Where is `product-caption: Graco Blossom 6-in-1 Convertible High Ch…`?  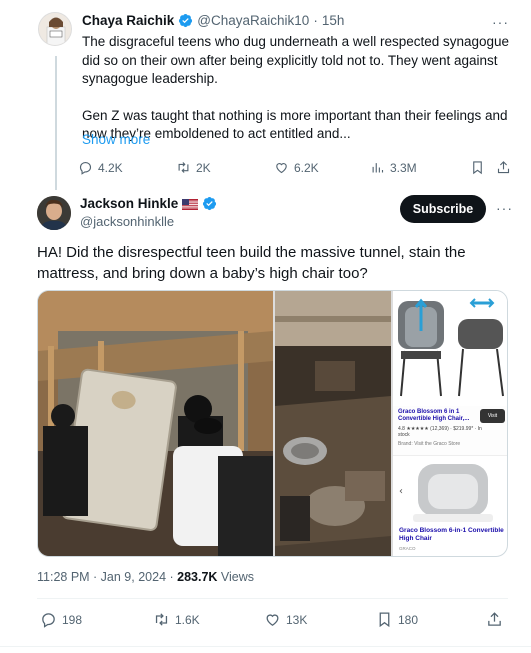
product-caption: Graco Blossom 6-in-1 Convertible High Ch… is located at coordinates (451, 534).